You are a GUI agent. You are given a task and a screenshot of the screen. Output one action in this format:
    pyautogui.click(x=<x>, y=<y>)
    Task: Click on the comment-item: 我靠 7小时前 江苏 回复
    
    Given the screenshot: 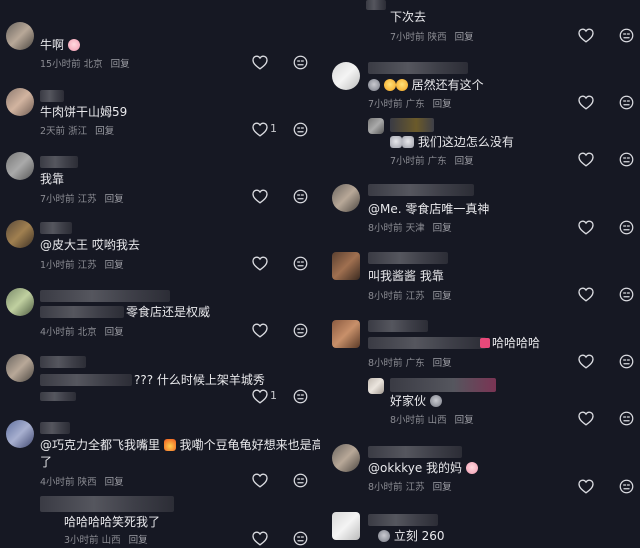 What is the action you would take?
    pyautogui.click(x=160, y=178)
    